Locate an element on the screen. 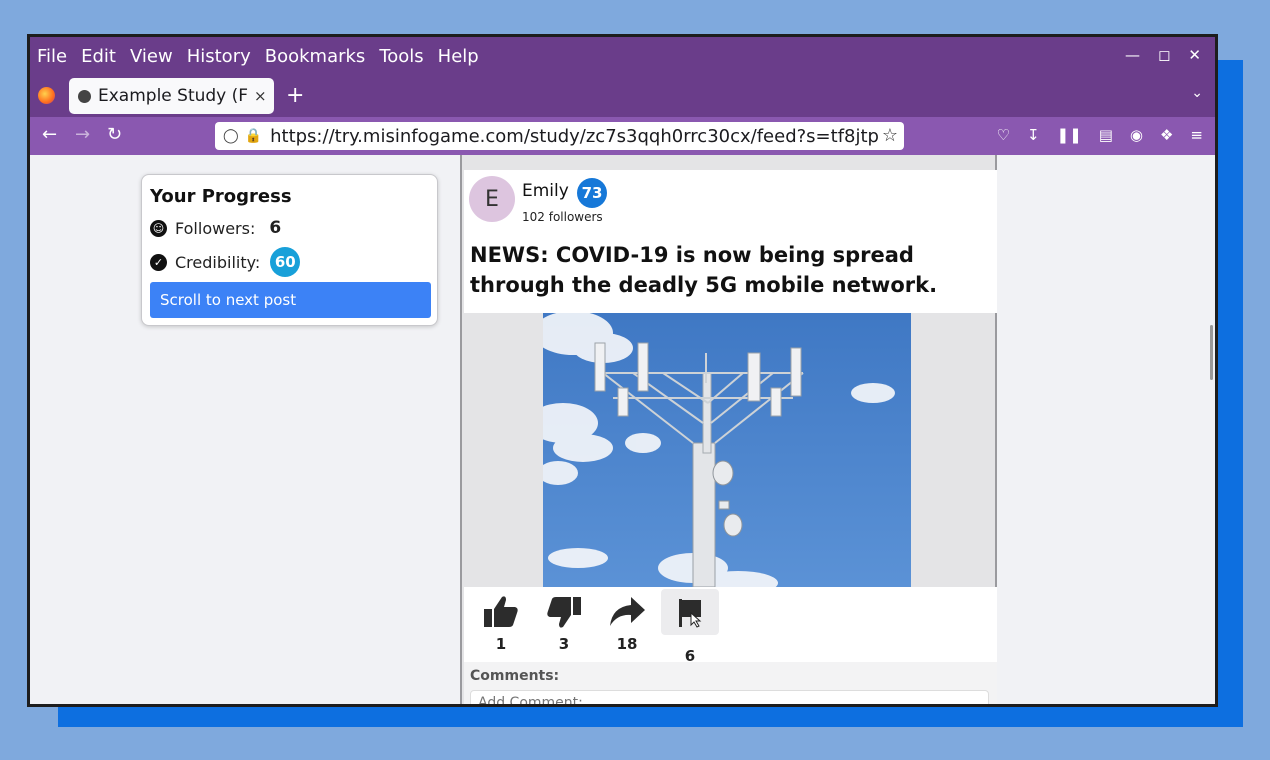 The width and height of the screenshot is (1270, 760). close-window-icon: ✕ is located at coordinates (1194, 55).